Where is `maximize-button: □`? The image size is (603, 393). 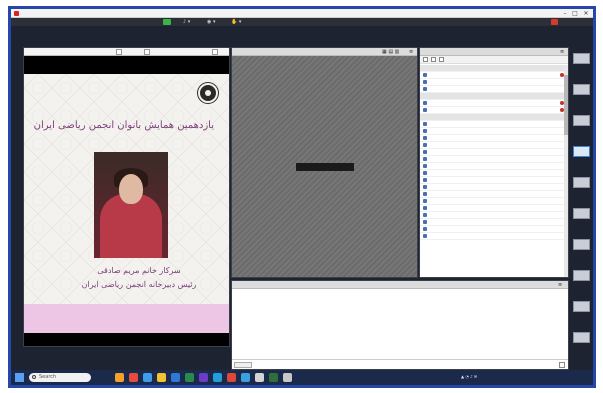 maximize-button: □ is located at coordinates (575, 13).